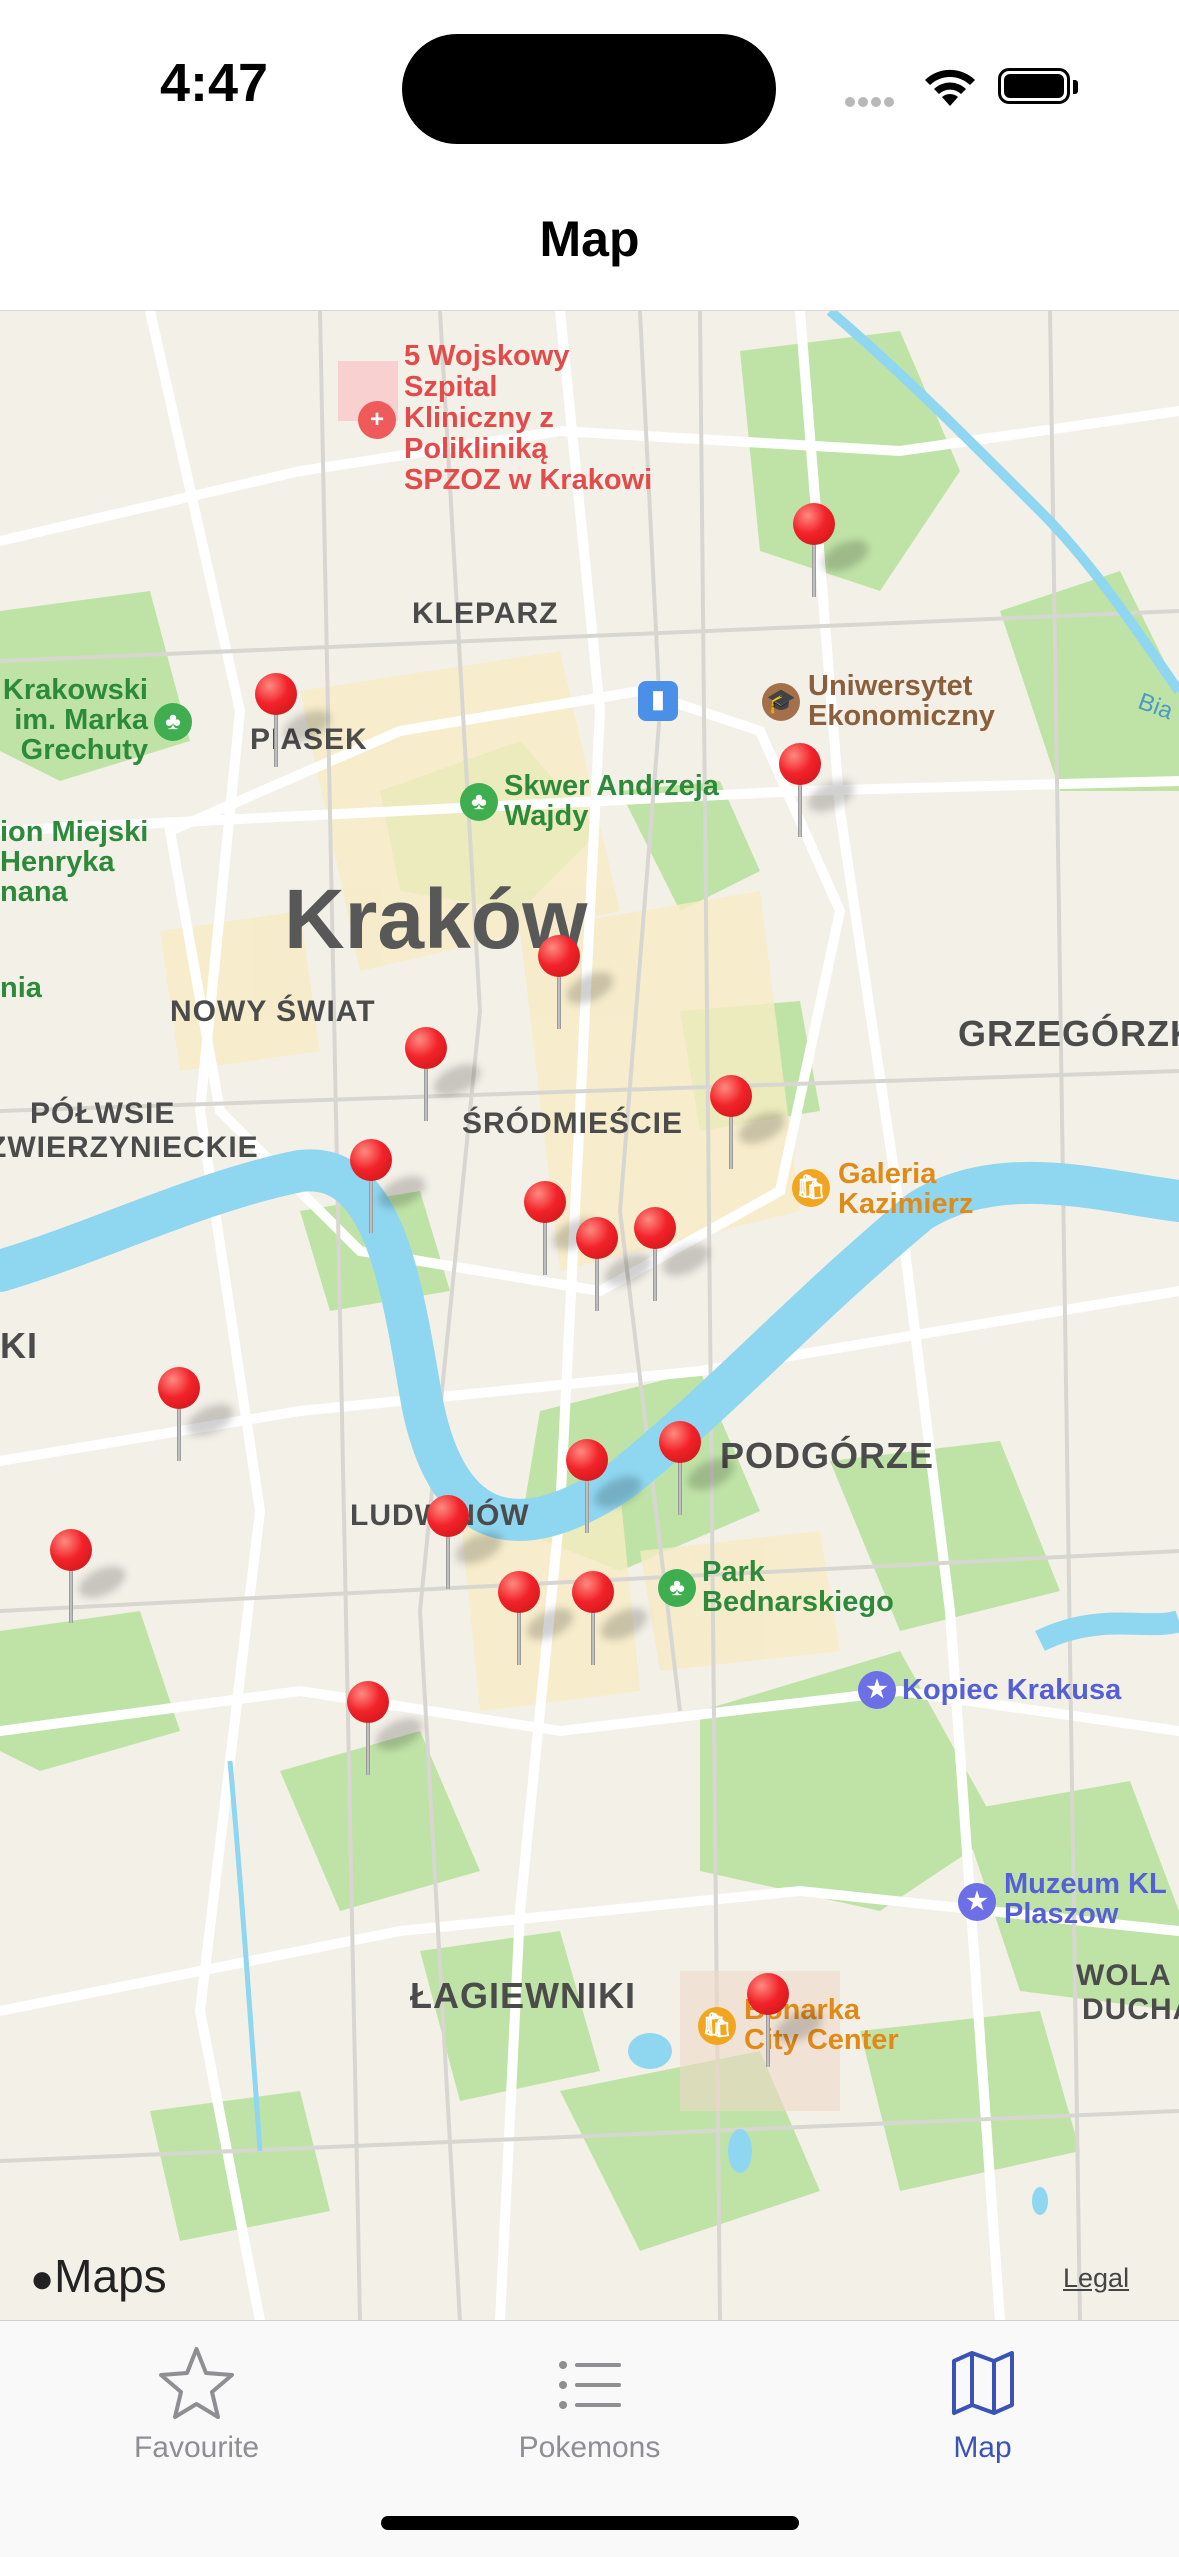  What do you see at coordinates (781, 702) in the screenshot?
I see `university-icon: 🎓` at bounding box center [781, 702].